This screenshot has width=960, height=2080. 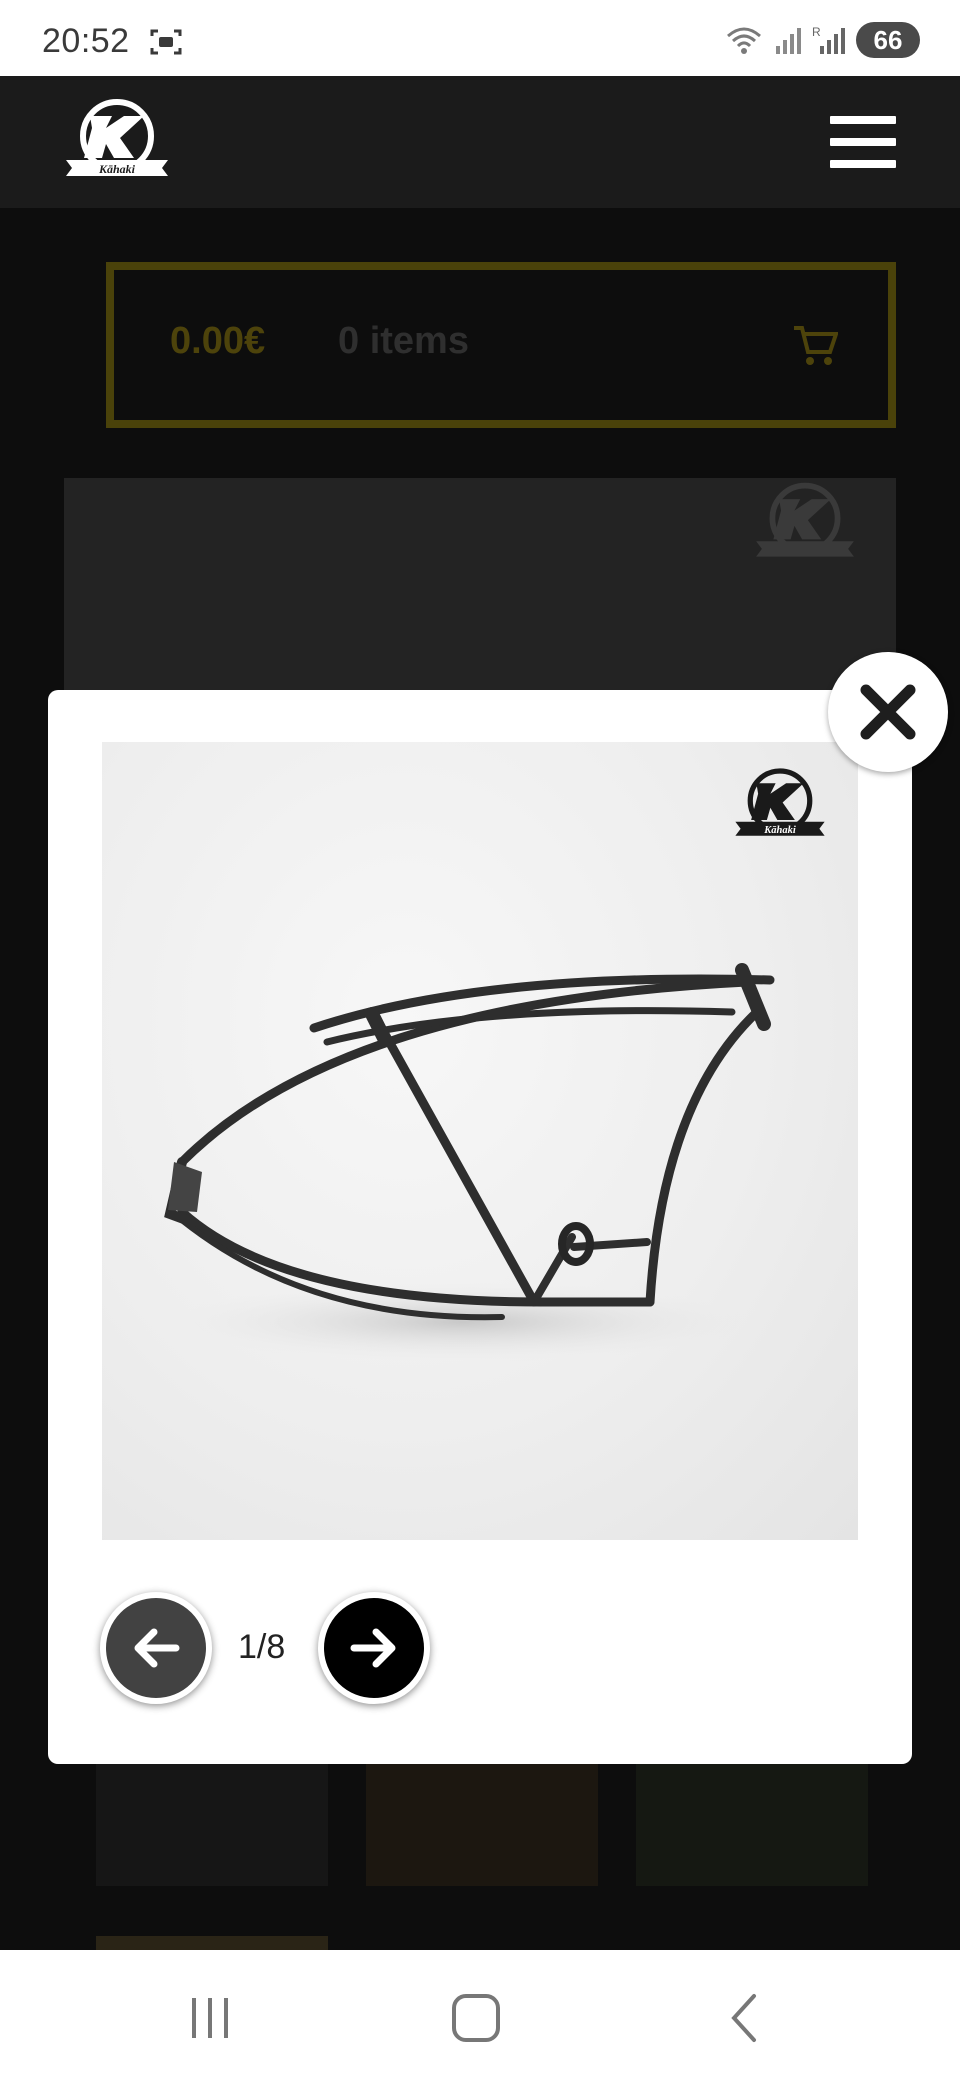 I want to click on wifi-icon, so click(x=744, y=40).